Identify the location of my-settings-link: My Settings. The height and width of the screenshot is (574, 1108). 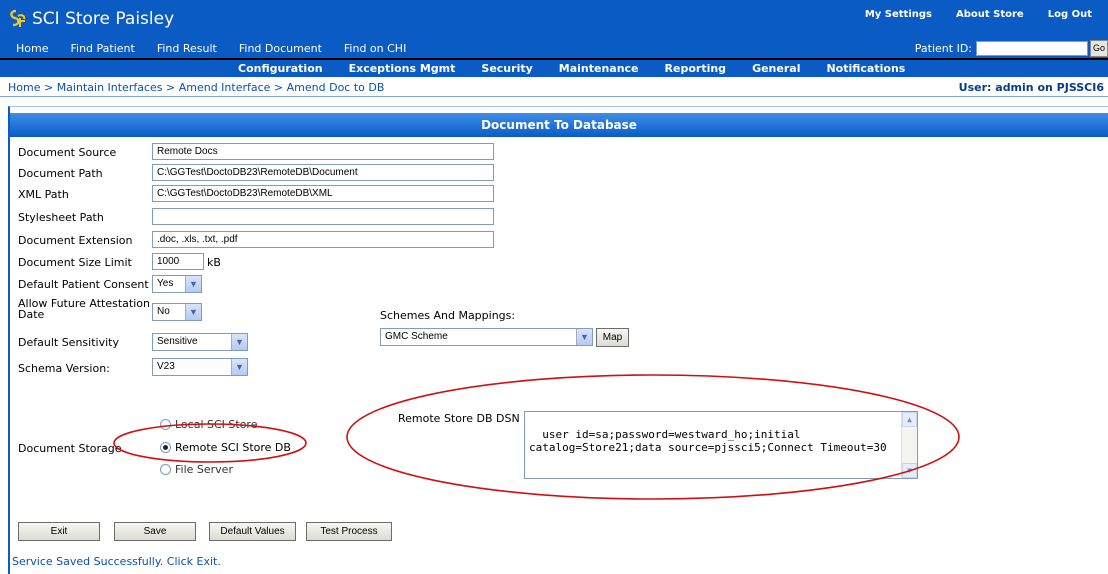
(898, 14).